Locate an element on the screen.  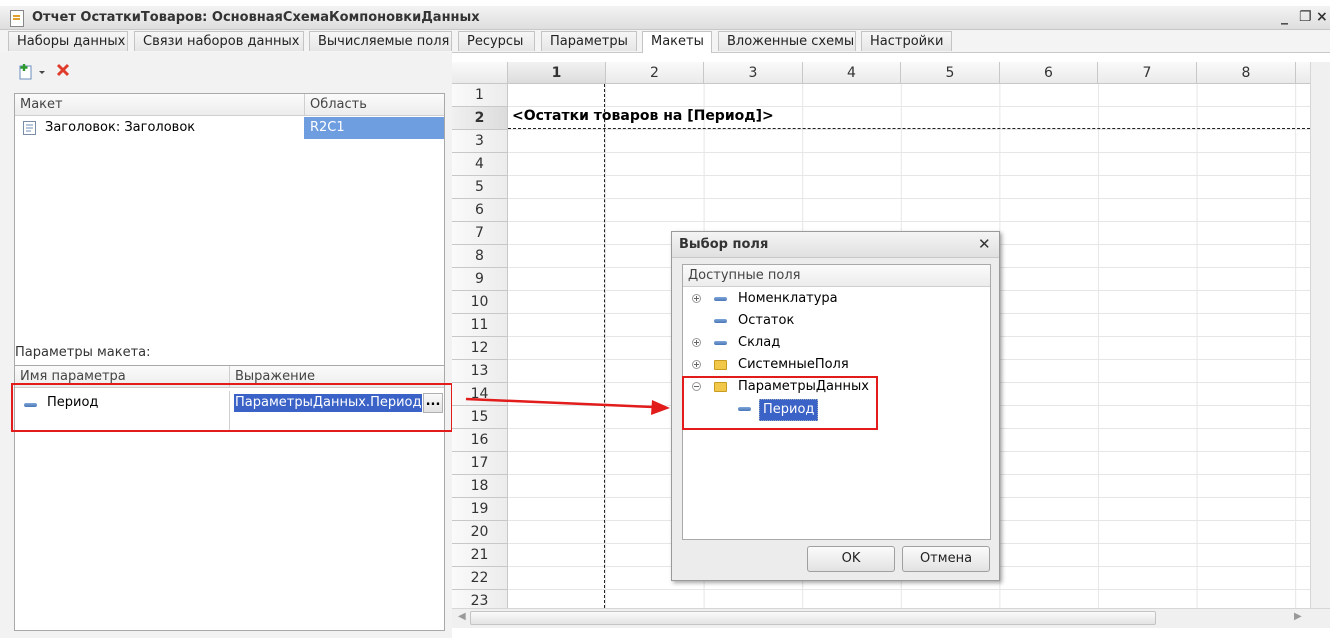
row-header: 10 is located at coordinates (480, 302).